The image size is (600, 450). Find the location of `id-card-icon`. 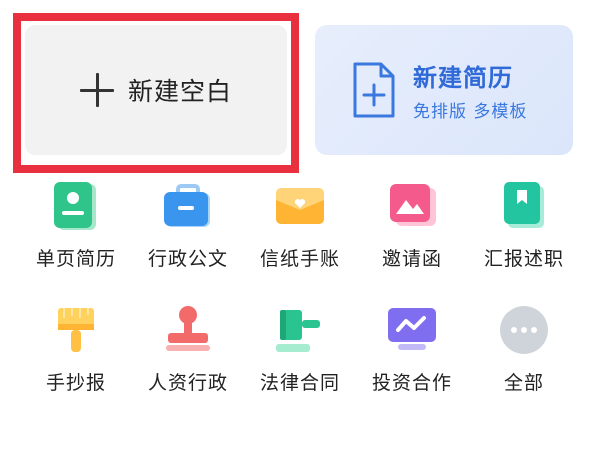

id-card-icon is located at coordinates (75, 206).